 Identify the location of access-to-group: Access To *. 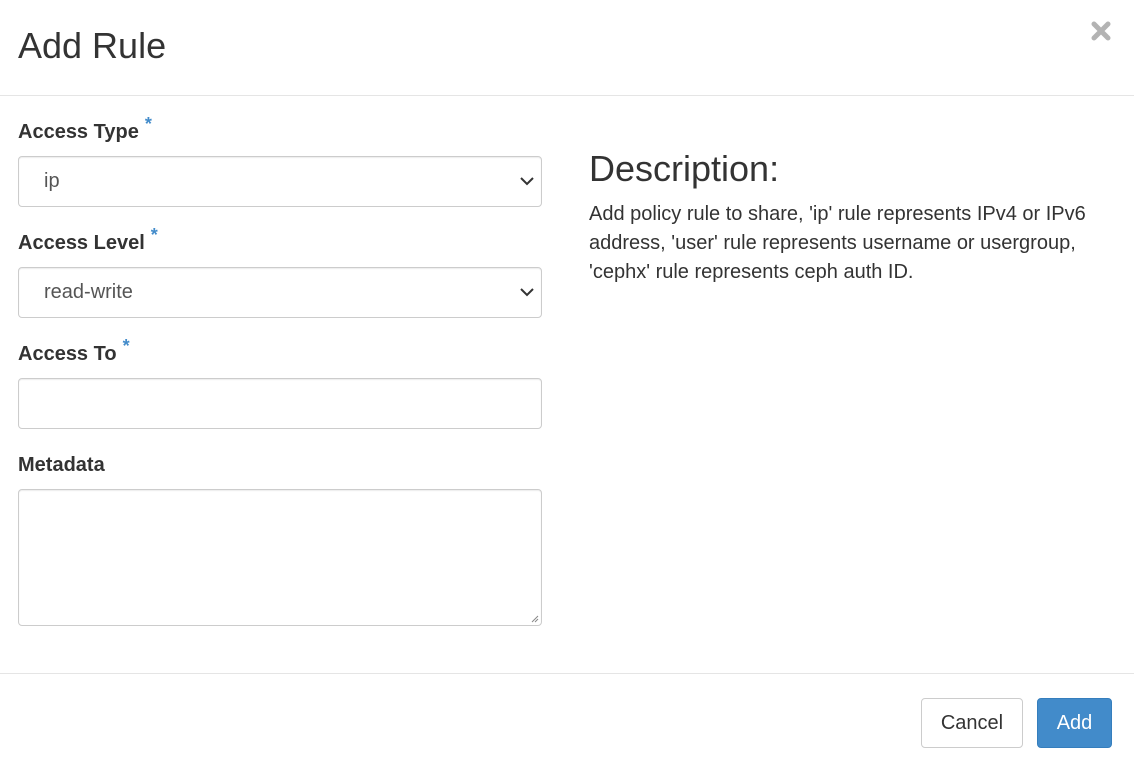
(280, 382).